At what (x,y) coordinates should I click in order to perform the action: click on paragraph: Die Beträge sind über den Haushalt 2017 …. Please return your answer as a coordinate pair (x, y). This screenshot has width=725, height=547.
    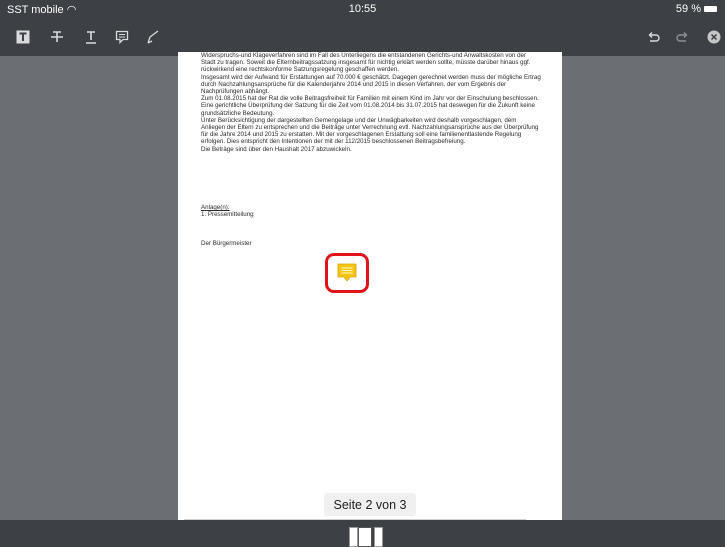
    Looking at the image, I should click on (276, 149).